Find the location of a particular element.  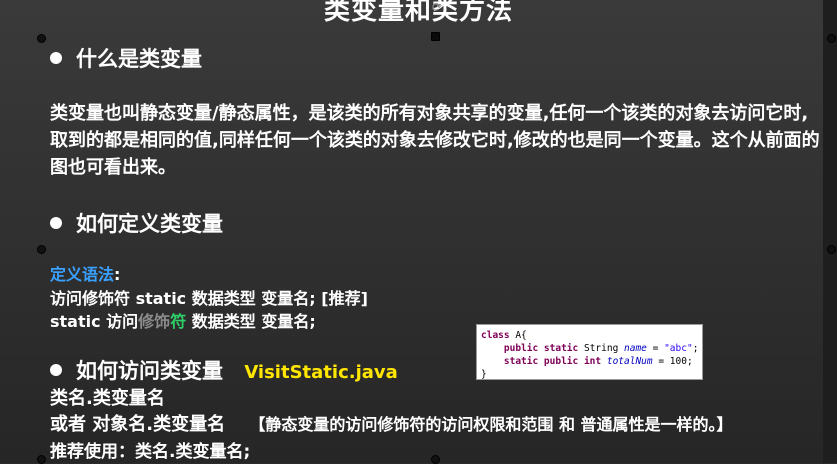

access-note: 【静态变量的访问修饰符的访问权限和范围 和 普通属性是一样的。】 is located at coordinates (491, 424).